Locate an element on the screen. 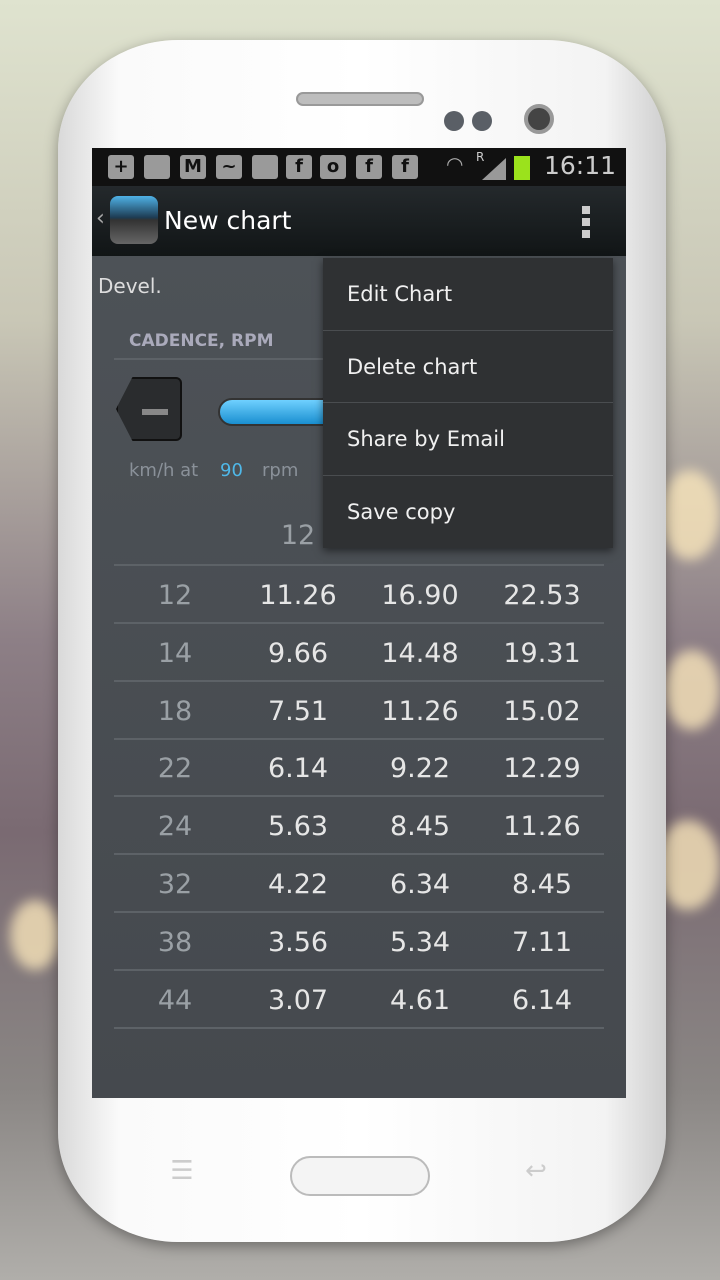 This screenshot has width=720, height=1280. decrease-button is located at coordinates (149, 409).